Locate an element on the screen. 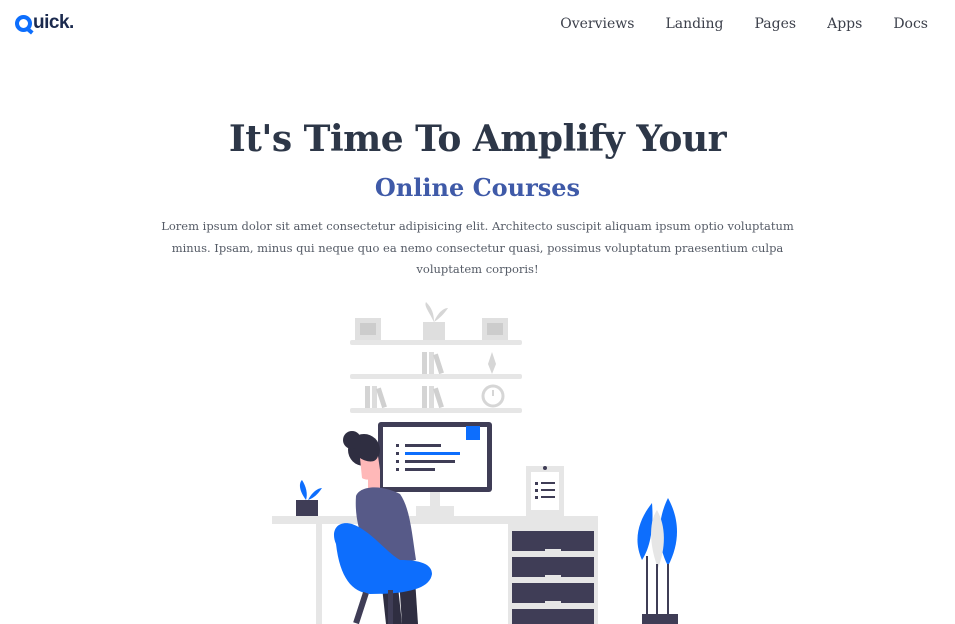 Image resolution: width=955 pixels, height=624 pixels. nav-item-docs: Docs is located at coordinates (910, 24).